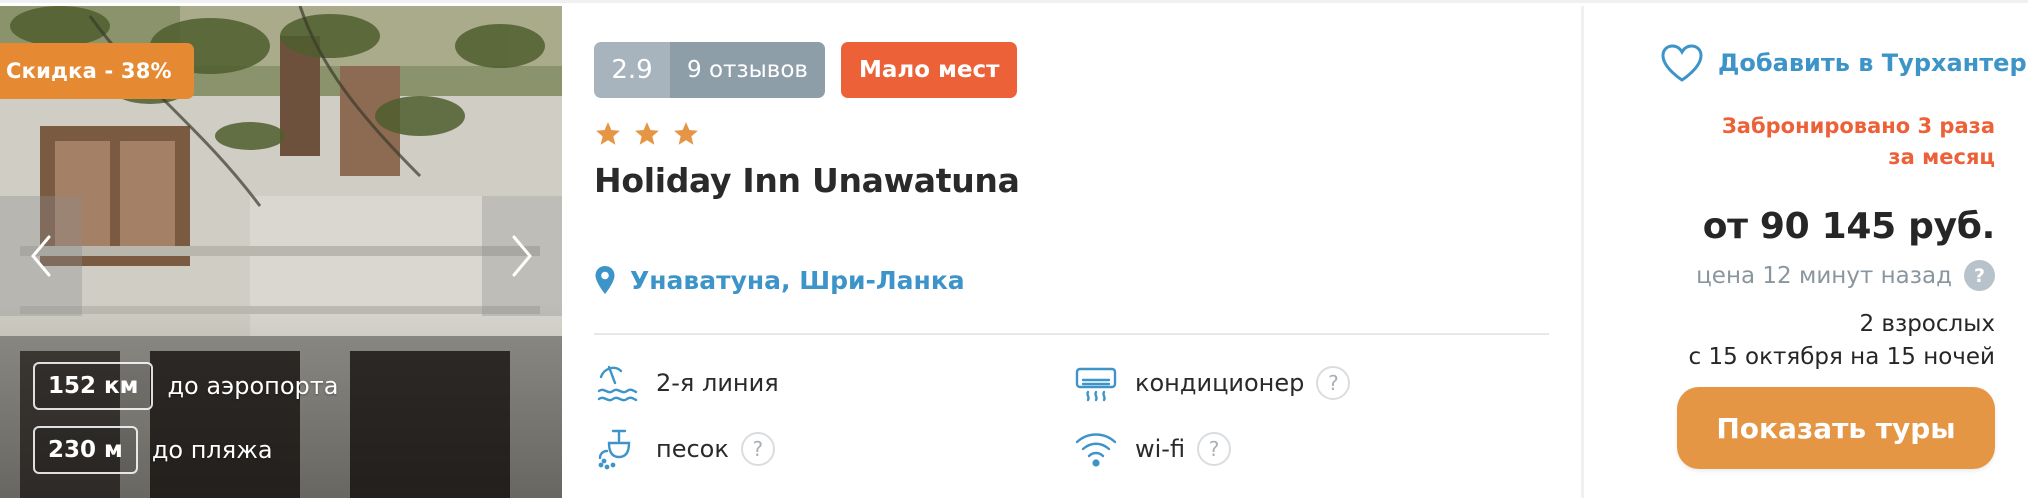  Describe the element at coordinates (1096, 449) in the screenshot. I see `wifi-icon` at that location.